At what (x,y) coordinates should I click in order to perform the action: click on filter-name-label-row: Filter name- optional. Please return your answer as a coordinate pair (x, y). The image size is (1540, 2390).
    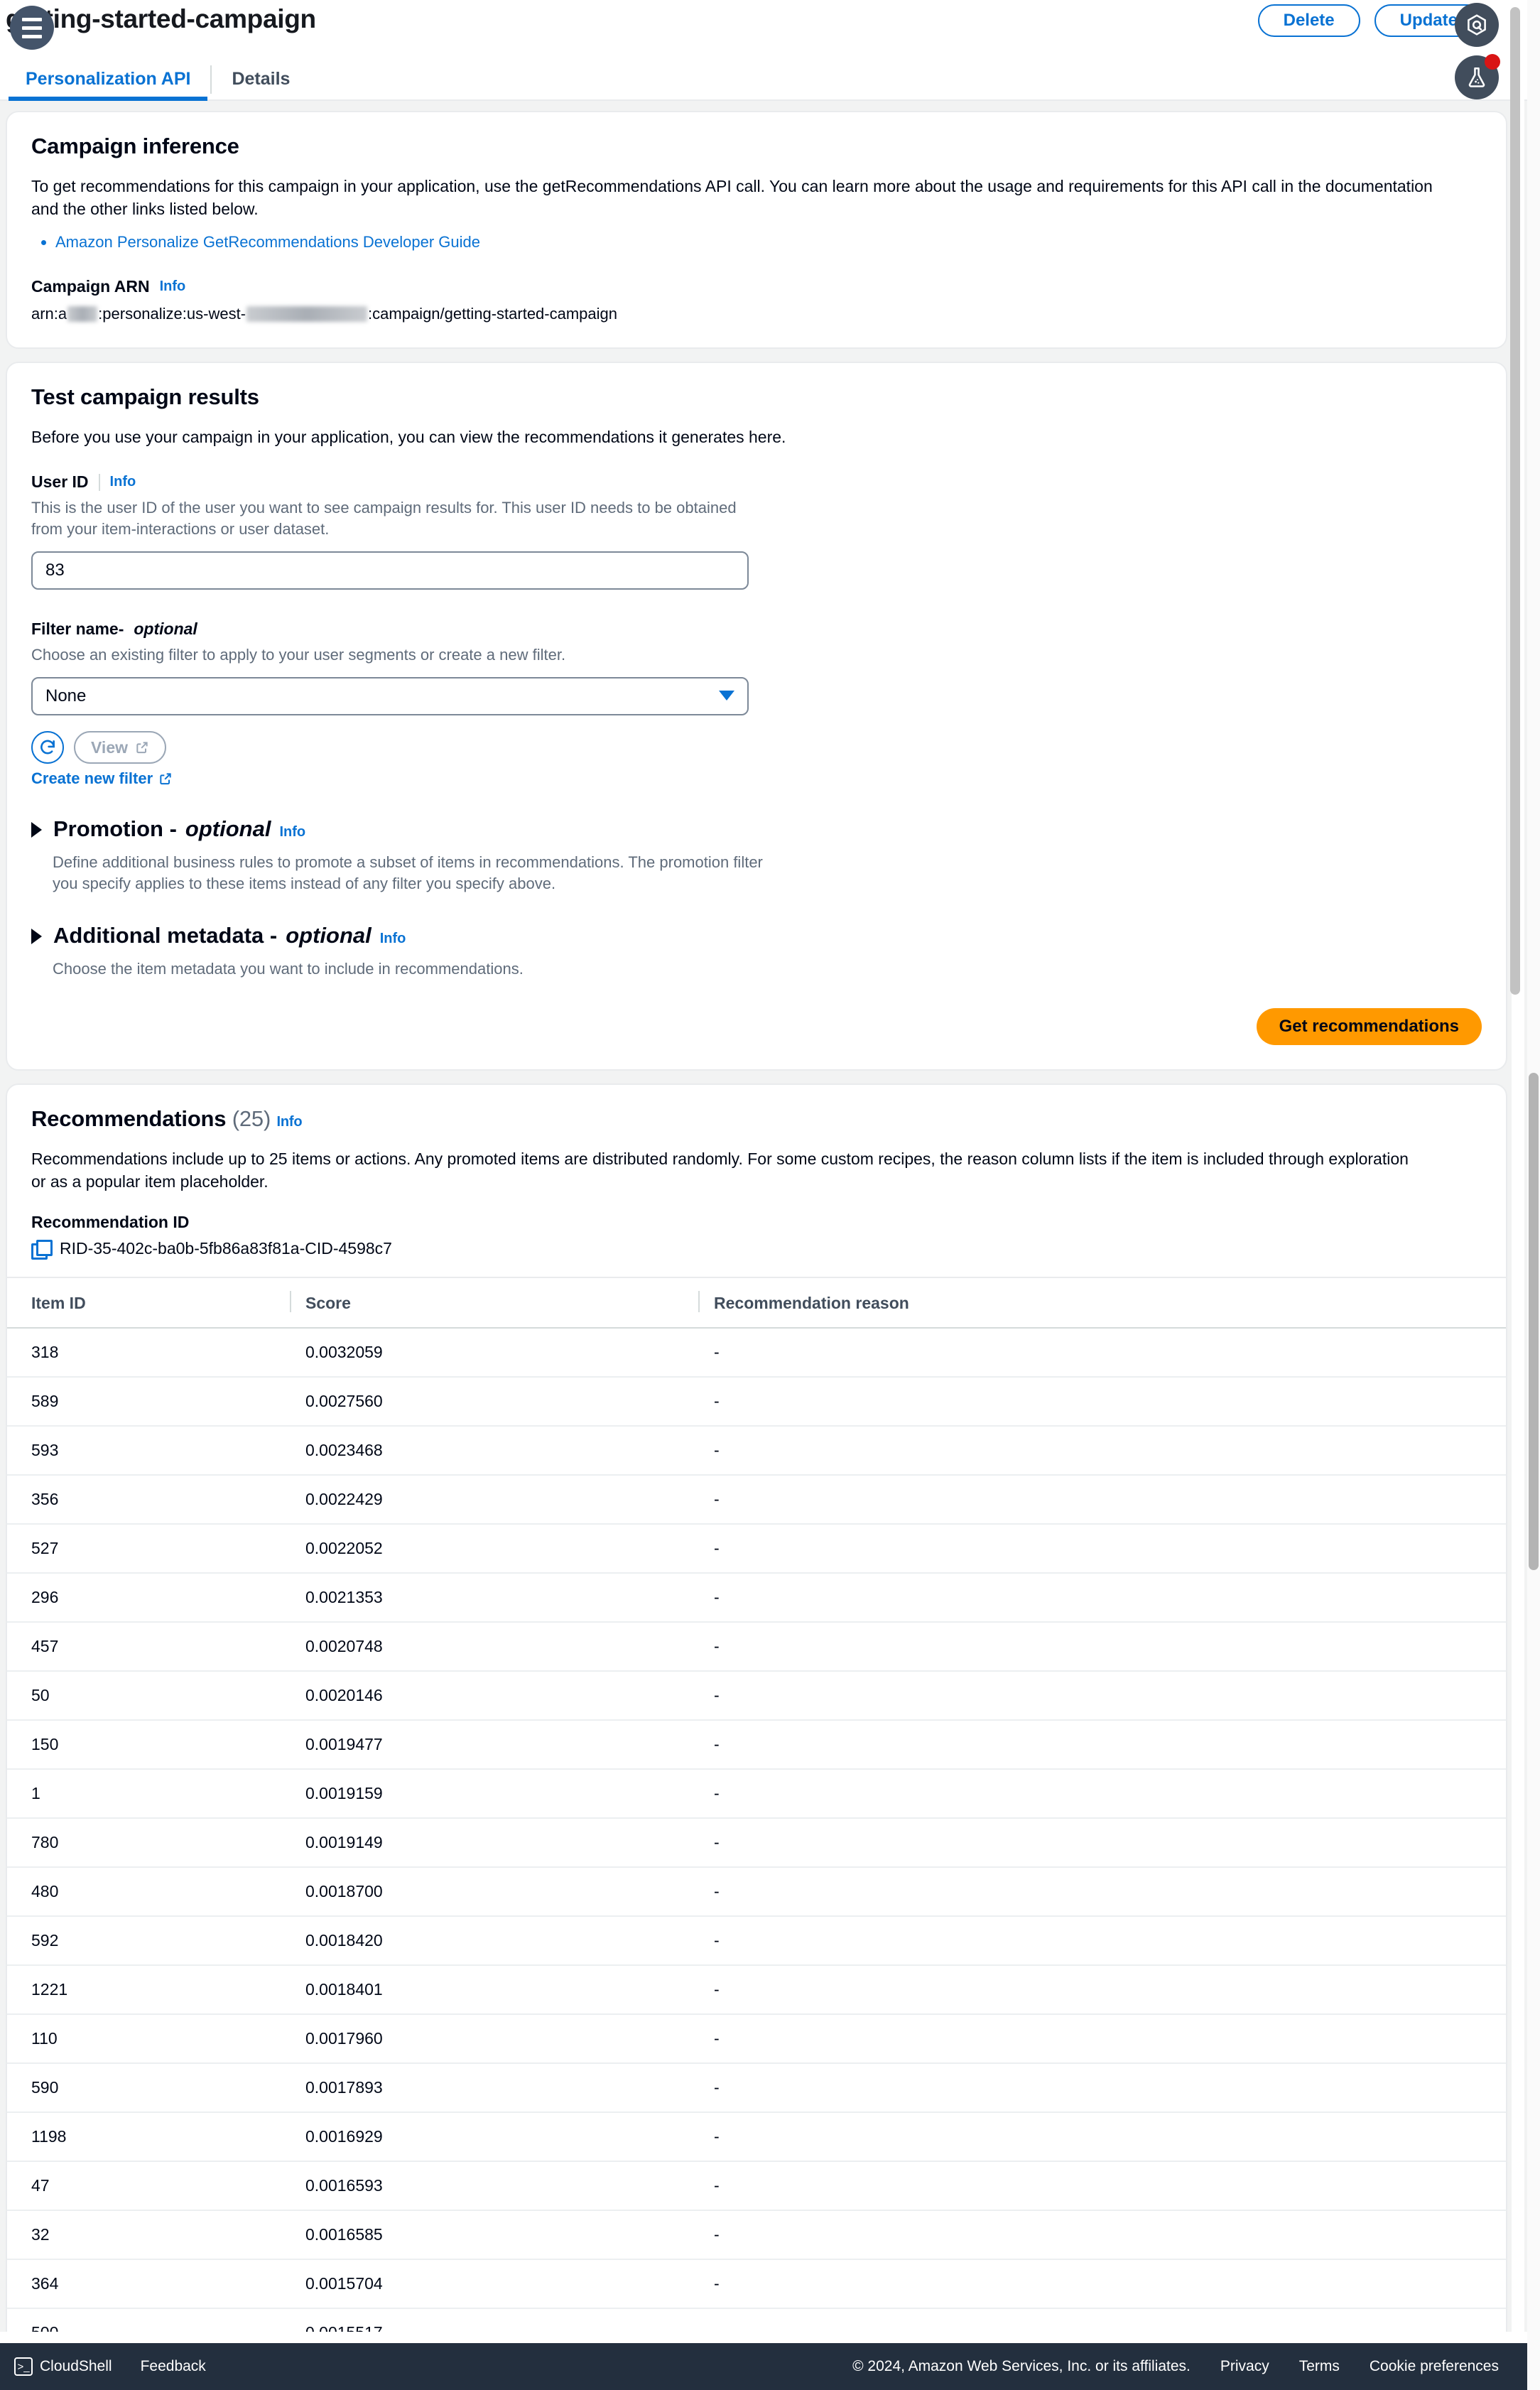
    Looking at the image, I should click on (756, 629).